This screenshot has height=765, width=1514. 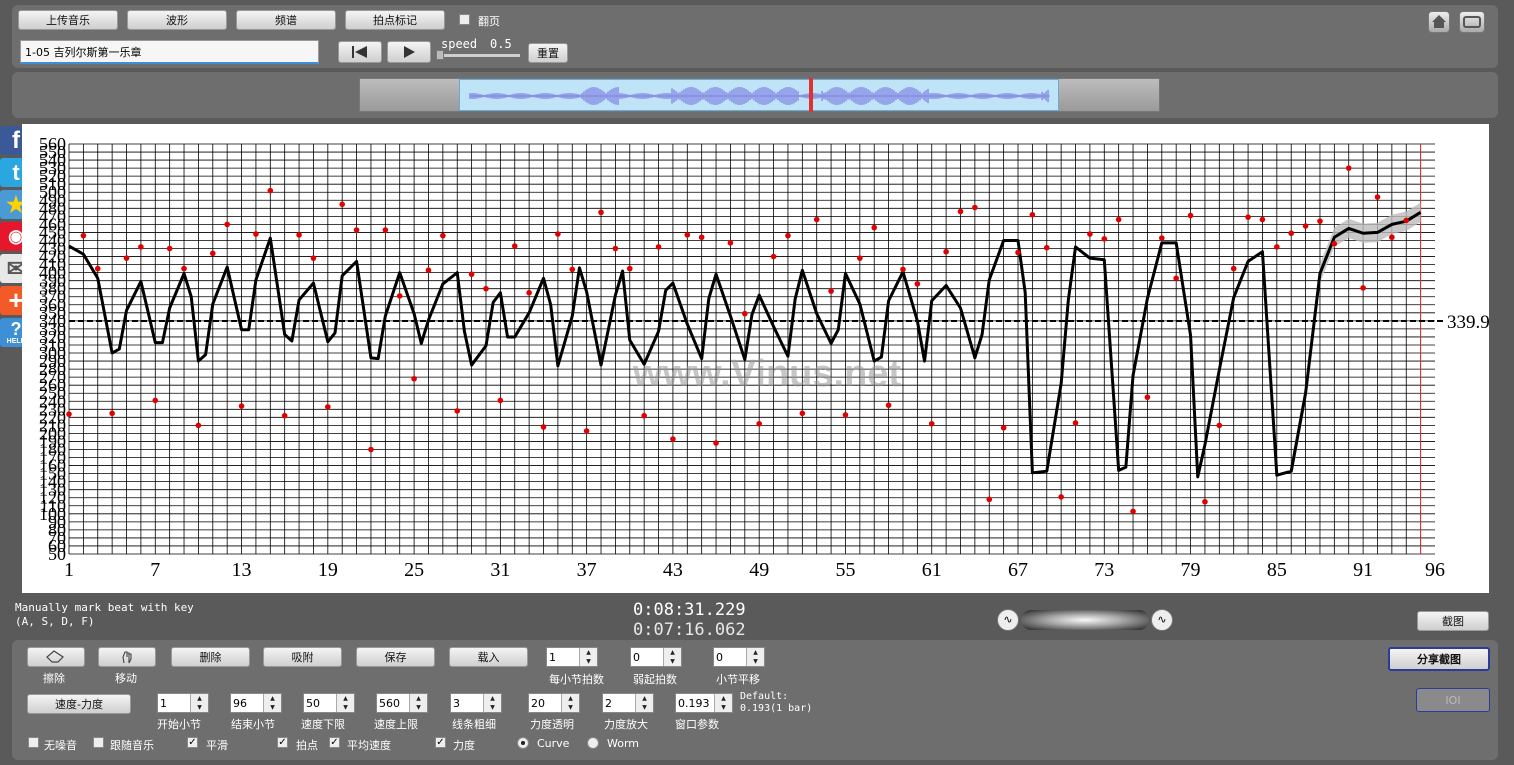 I want to click on save-button: 保存, so click(x=395, y=657).